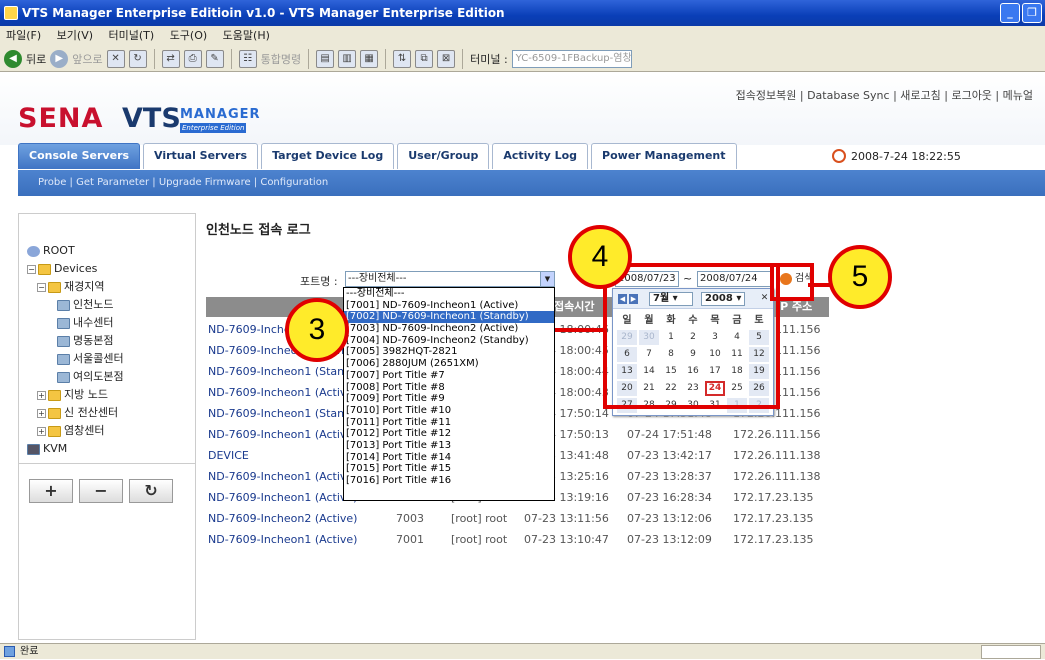 The width and height of the screenshot is (1045, 660). Describe the element at coordinates (449, 388) in the screenshot. I see `dropdown-option: [7008] Port Title #8` at that location.